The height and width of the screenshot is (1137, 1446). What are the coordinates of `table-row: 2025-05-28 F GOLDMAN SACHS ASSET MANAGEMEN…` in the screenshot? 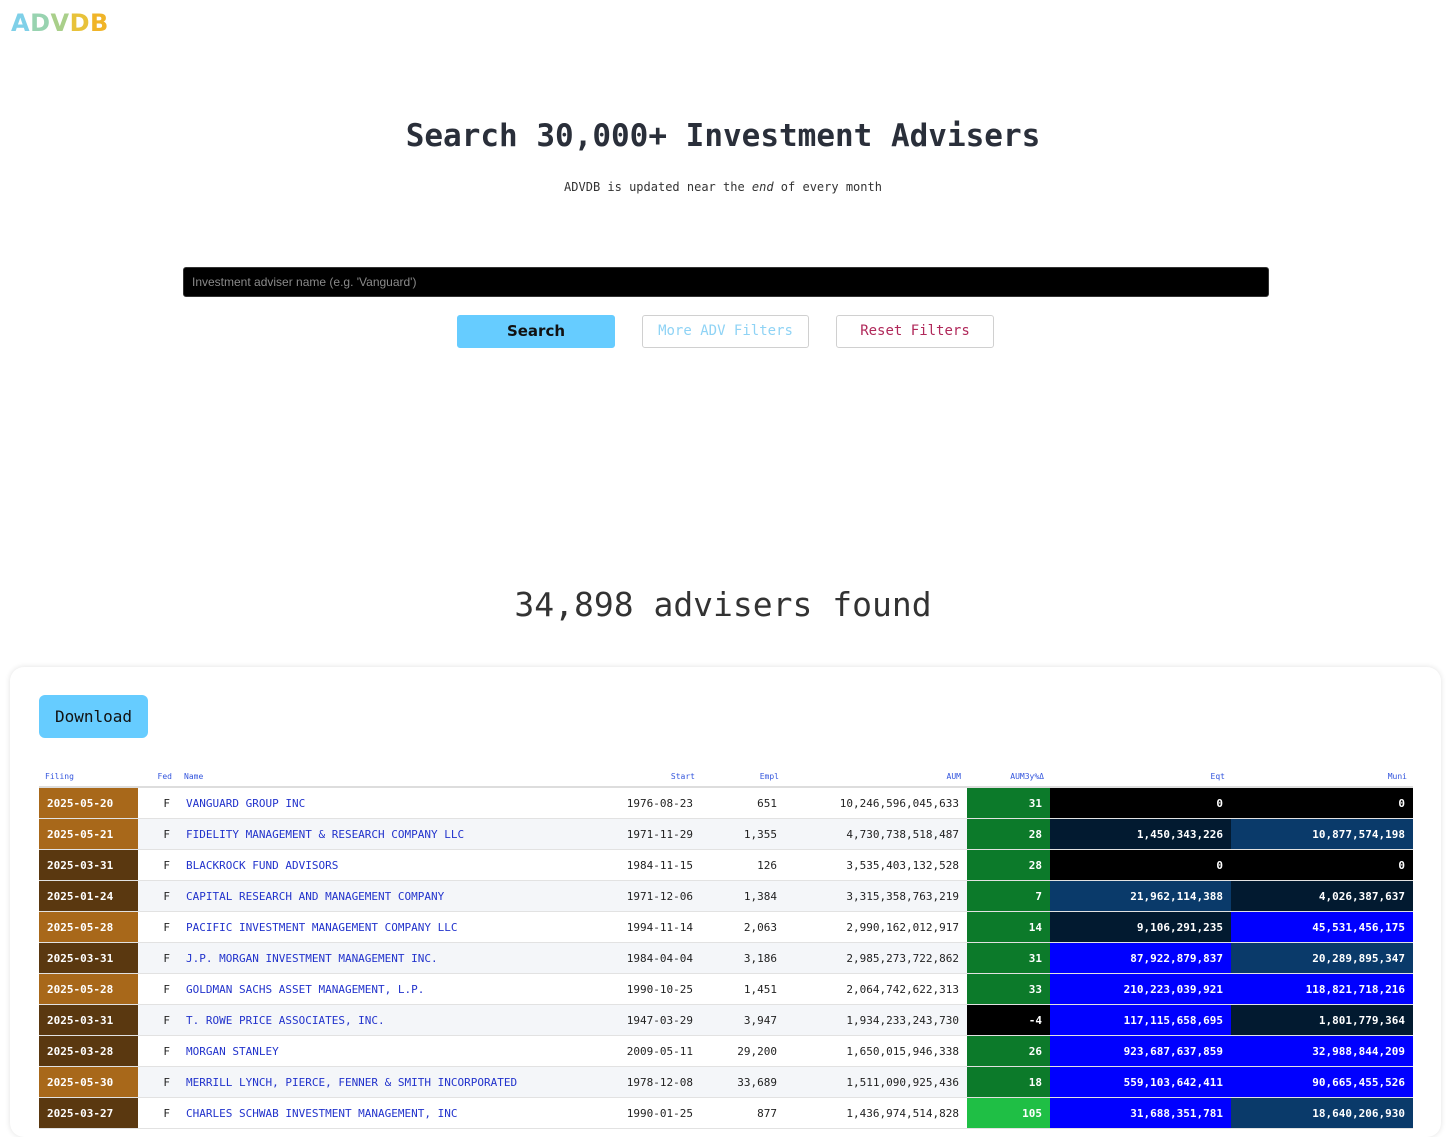 It's located at (726, 989).